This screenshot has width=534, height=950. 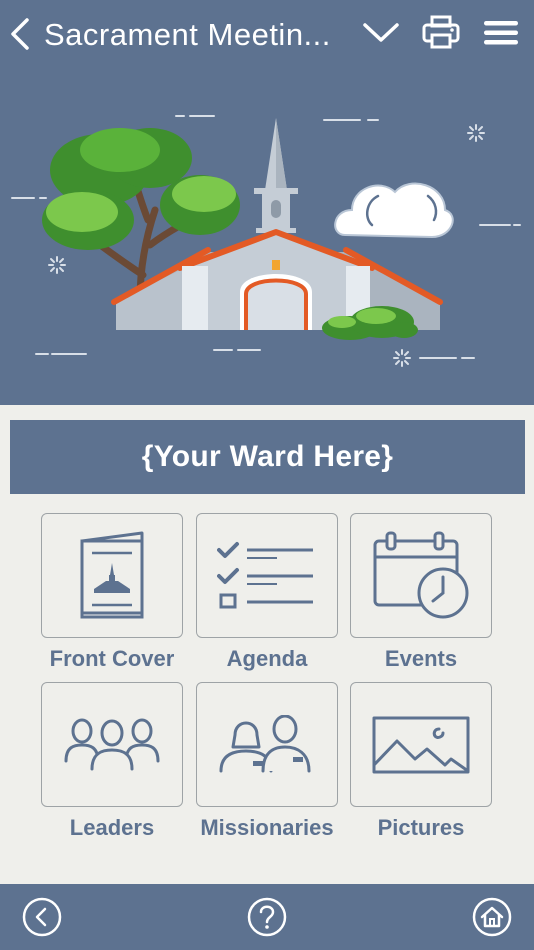 I want to click on missionaries-icon, so click(x=265, y=743).